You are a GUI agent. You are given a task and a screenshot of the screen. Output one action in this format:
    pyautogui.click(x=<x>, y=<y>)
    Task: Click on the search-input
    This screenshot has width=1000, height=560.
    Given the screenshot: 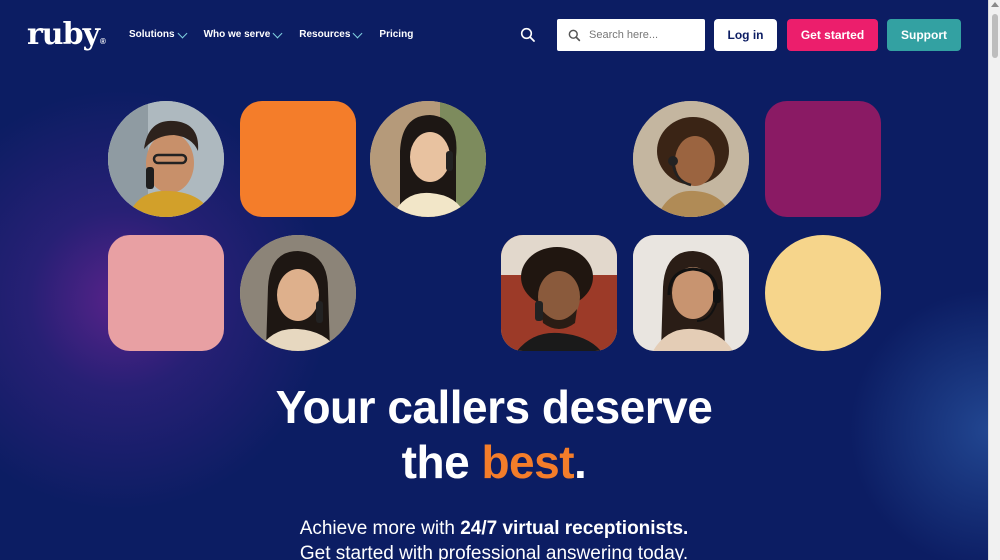 What is the action you would take?
    pyautogui.click(x=644, y=35)
    